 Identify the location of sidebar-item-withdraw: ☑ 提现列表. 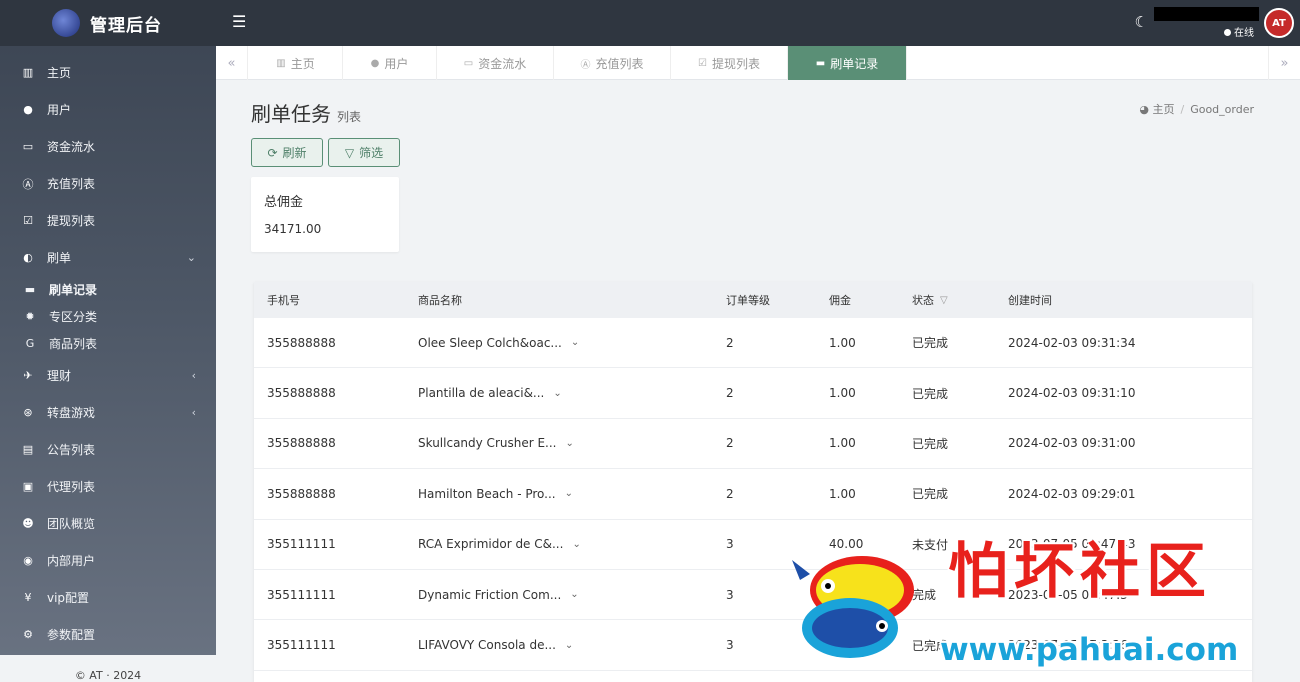
(108, 220).